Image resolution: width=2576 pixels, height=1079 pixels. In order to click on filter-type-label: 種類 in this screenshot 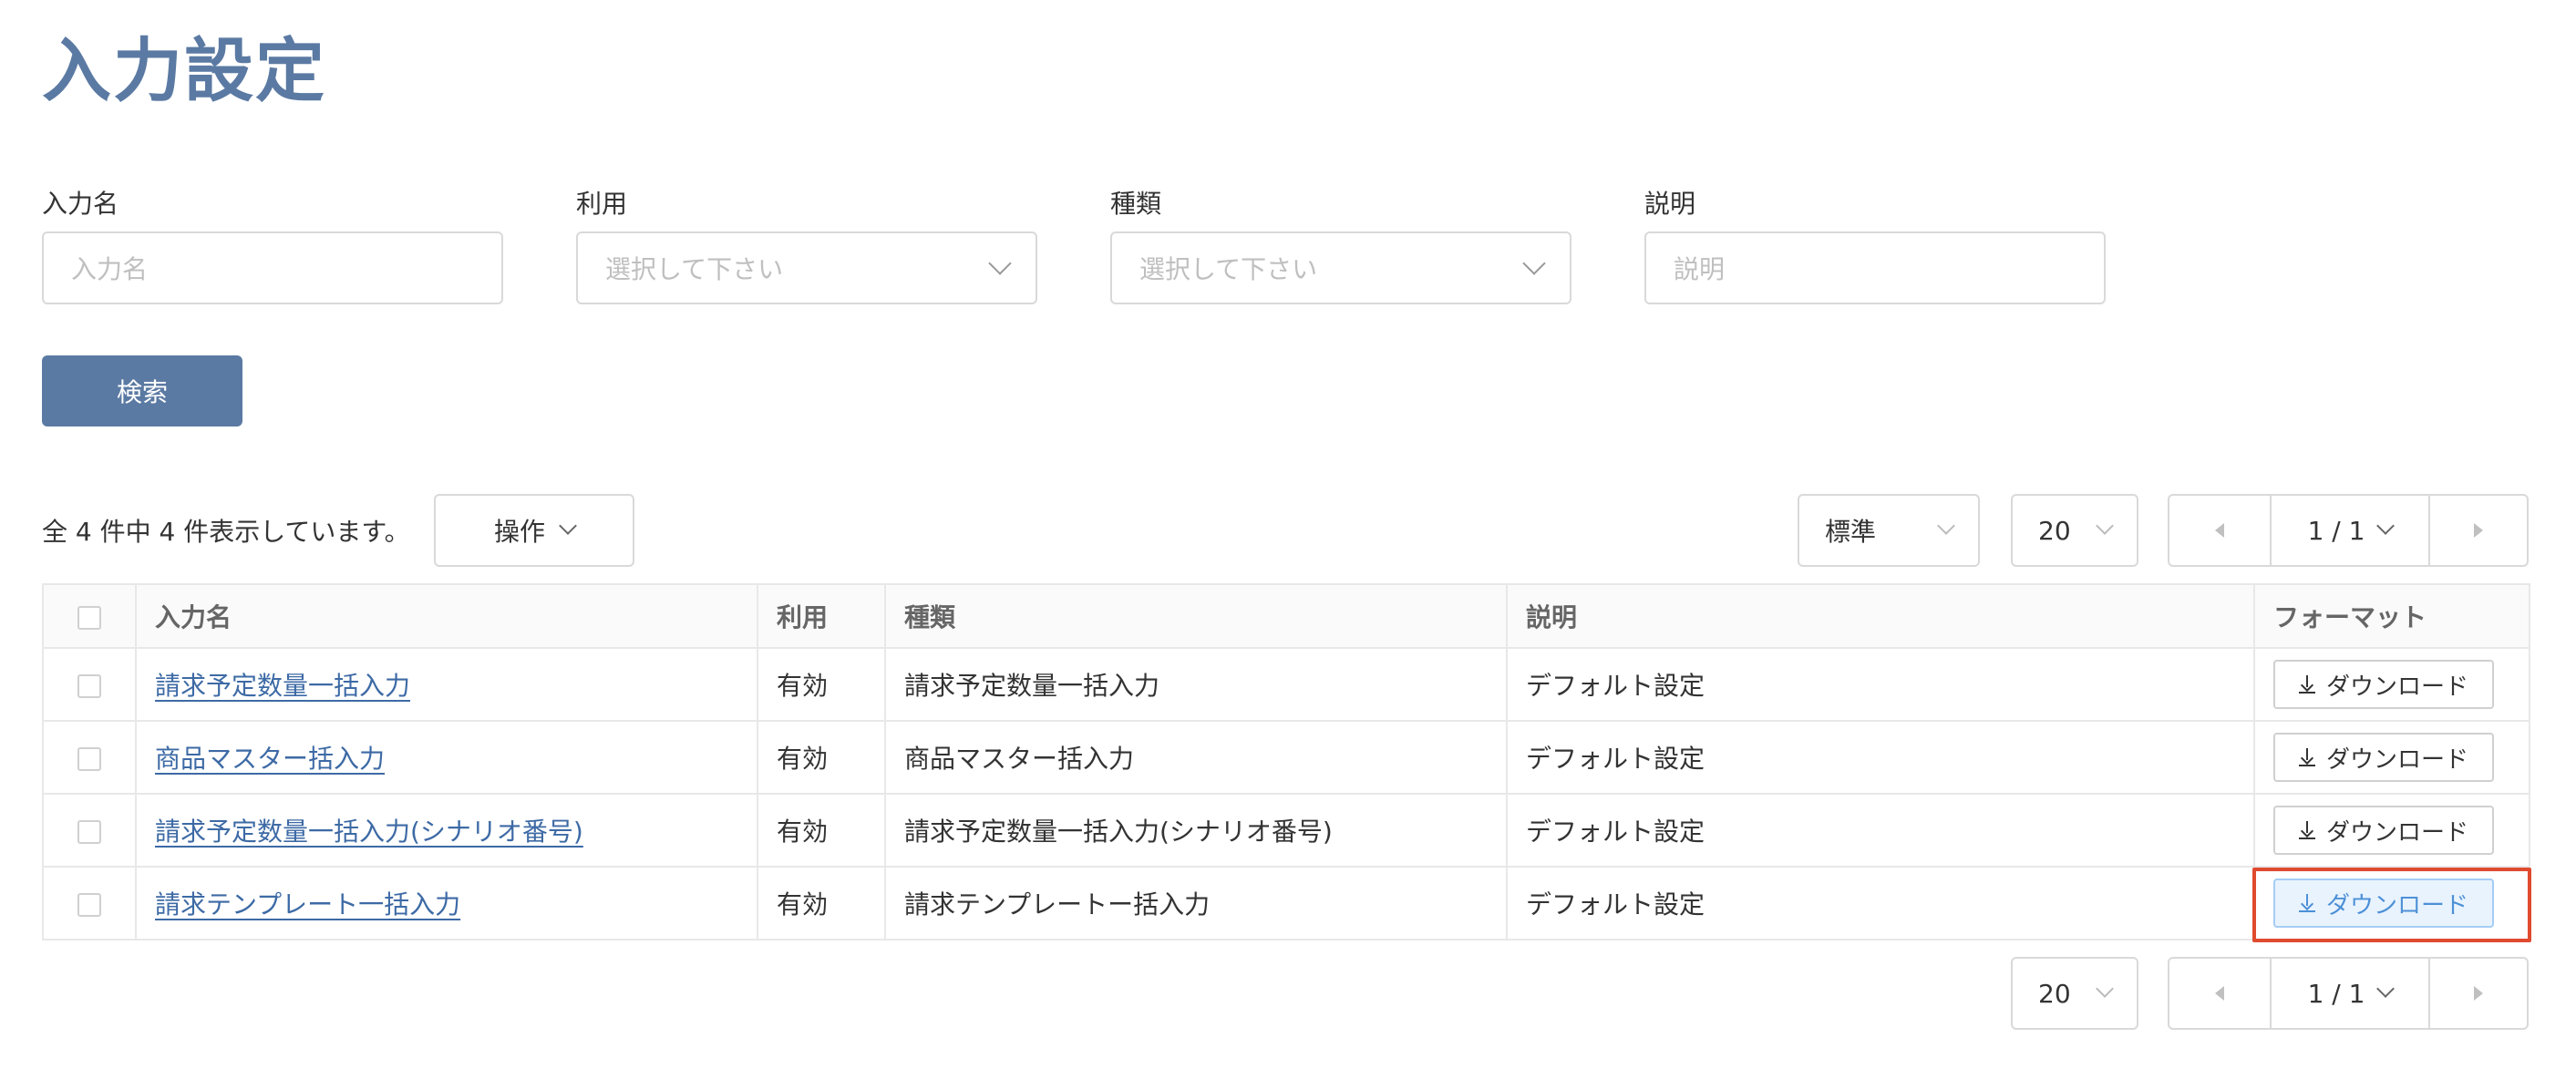, I will do `click(1136, 204)`.